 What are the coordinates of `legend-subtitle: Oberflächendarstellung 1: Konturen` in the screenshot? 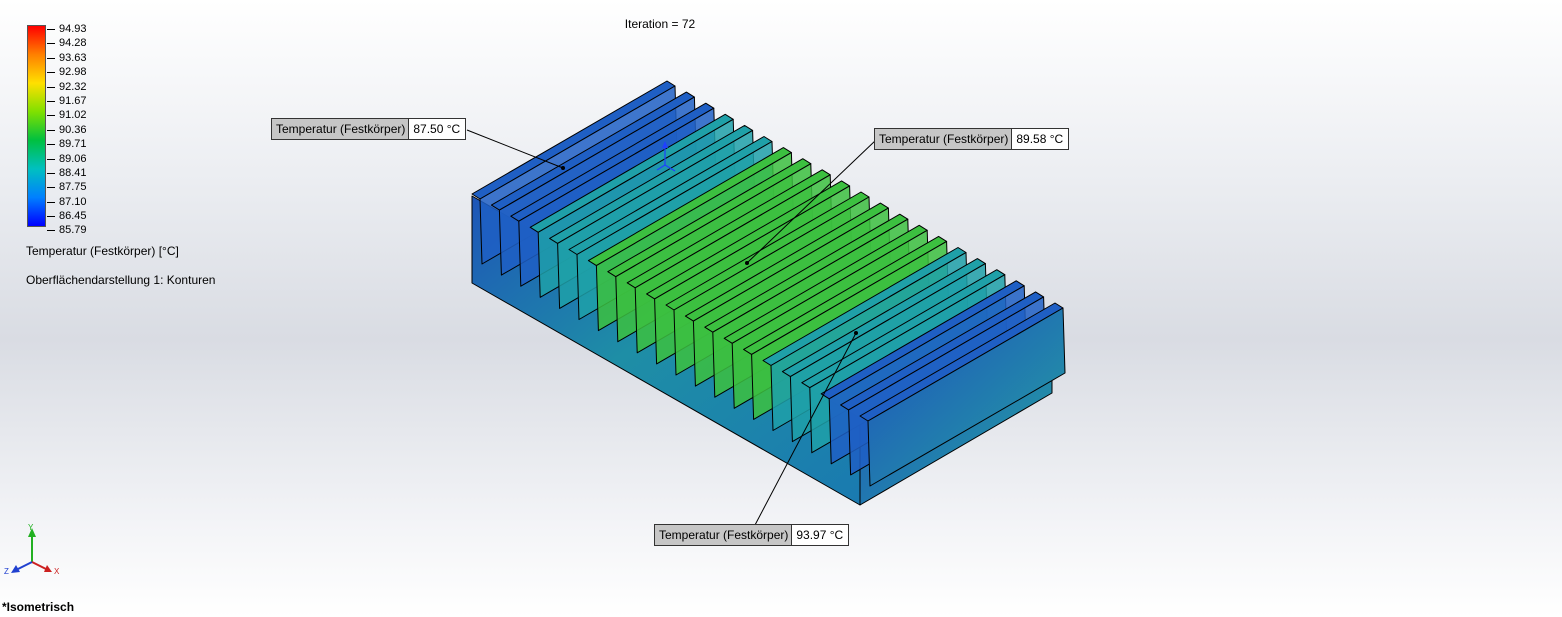 It's located at (121, 280).